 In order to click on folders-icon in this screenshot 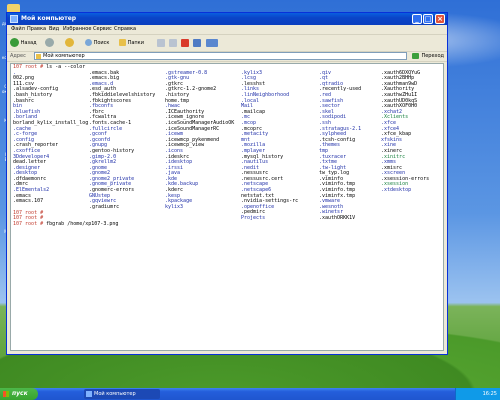, I will do `click(122, 42)`.